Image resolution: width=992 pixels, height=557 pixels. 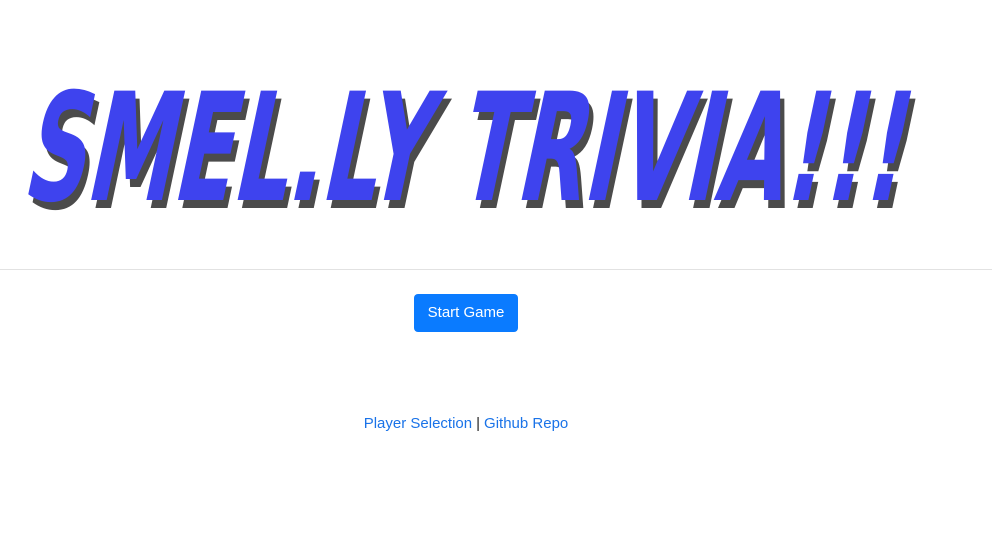 I want to click on footer-links: Player Selection | Github Repo, so click(x=466, y=424).